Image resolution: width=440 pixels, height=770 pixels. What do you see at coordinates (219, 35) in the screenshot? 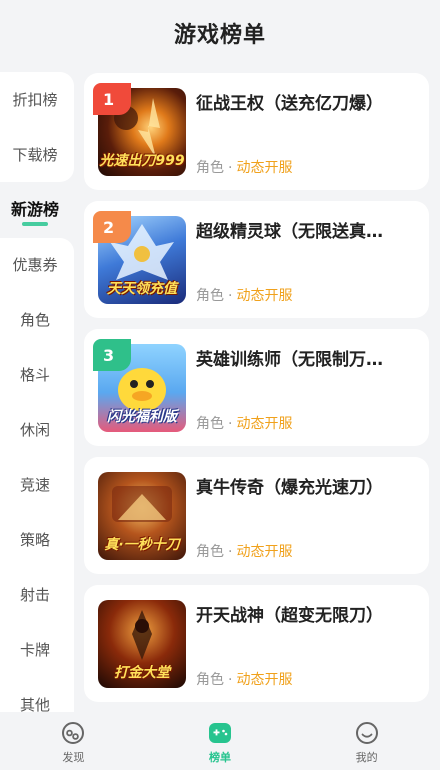
I see `page-title: 游戏榜单` at bounding box center [219, 35].